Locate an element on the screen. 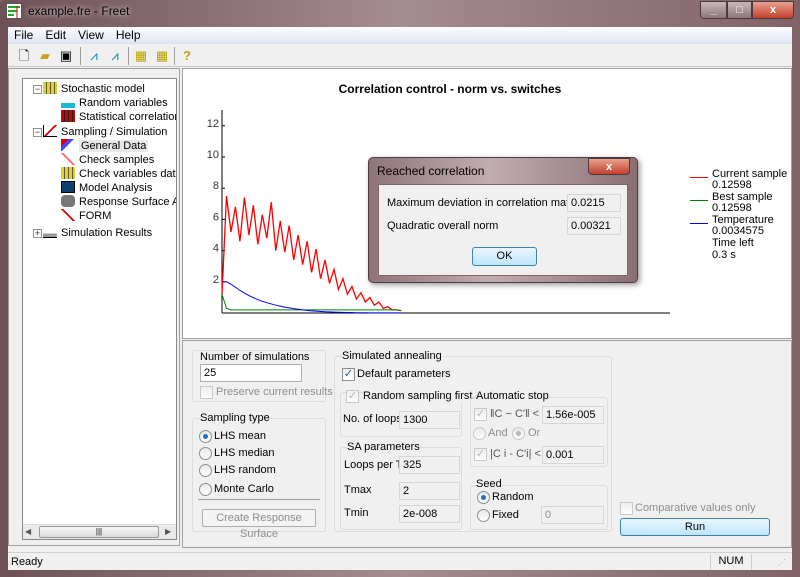 This screenshot has width=800, height=577. radio-lhs-random is located at coordinates (205, 470).